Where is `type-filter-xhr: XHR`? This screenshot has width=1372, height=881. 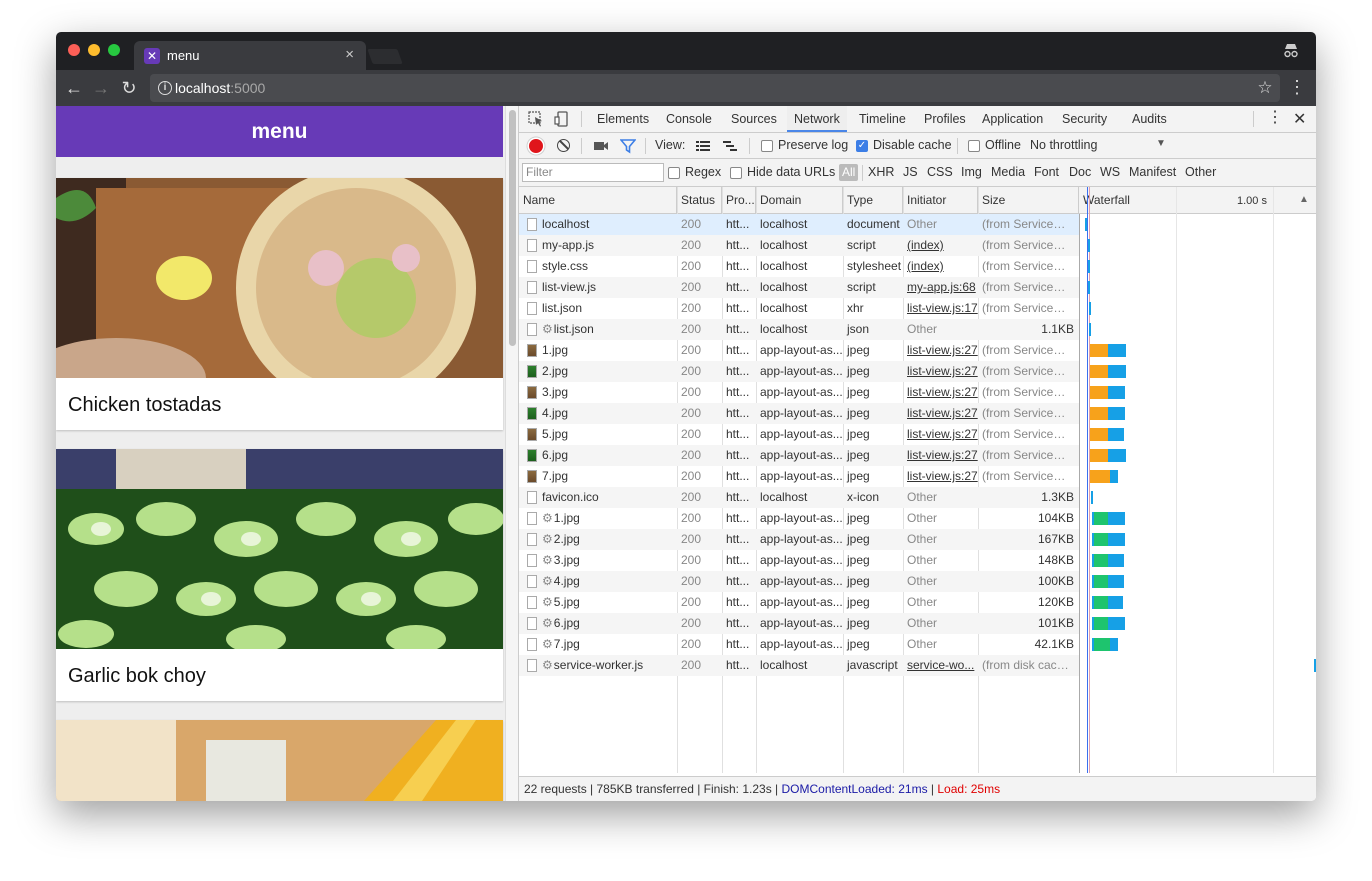 type-filter-xhr: XHR is located at coordinates (881, 172).